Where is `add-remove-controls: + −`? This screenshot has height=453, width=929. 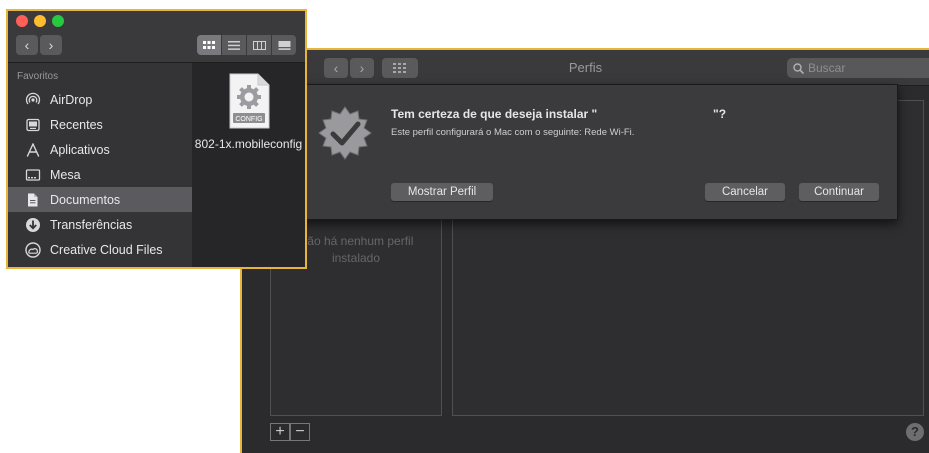 add-remove-controls: + − is located at coordinates (290, 432).